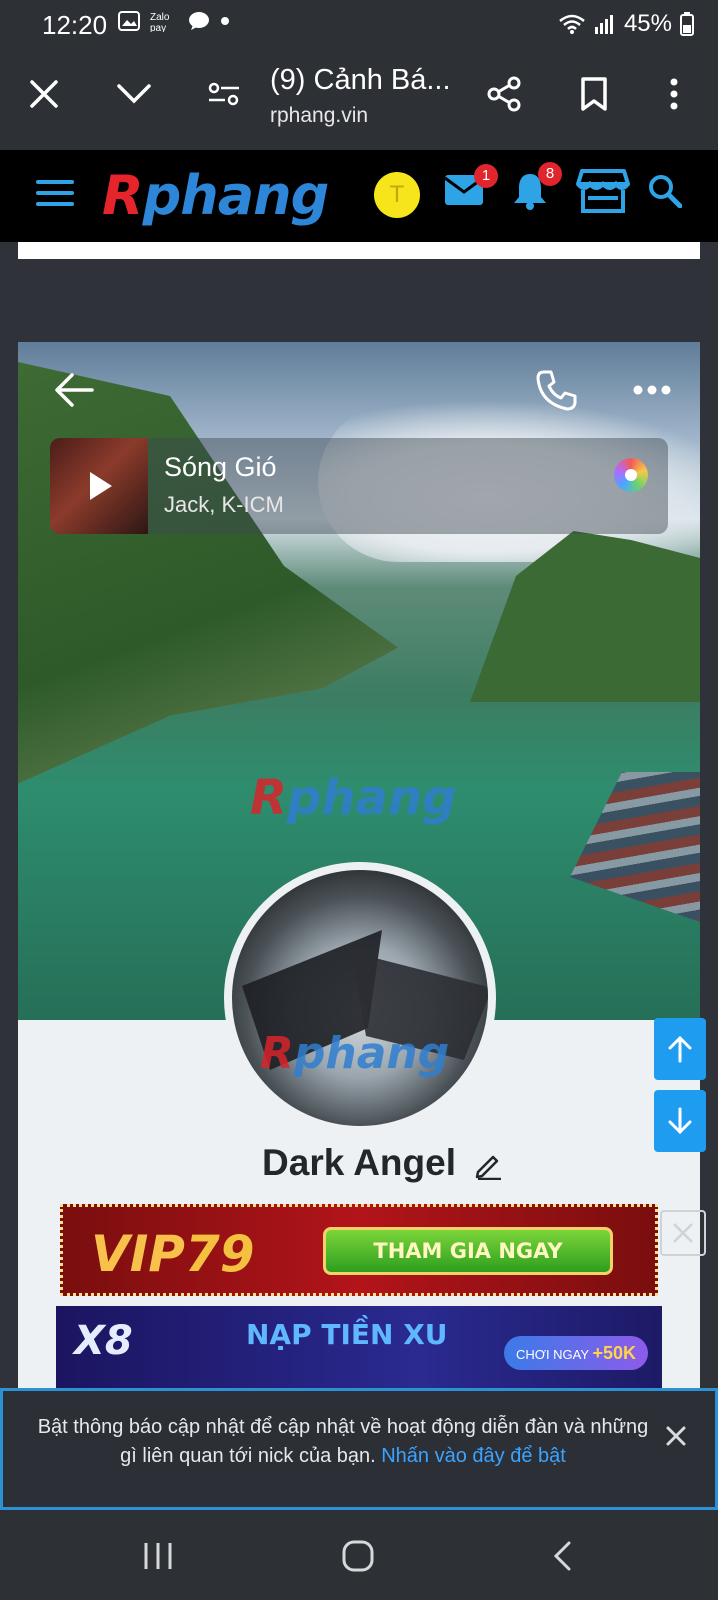 This screenshot has width=718, height=1600. Describe the element at coordinates (550, 174) in the screenshot. I see `notifications-badge: 8` at that location.